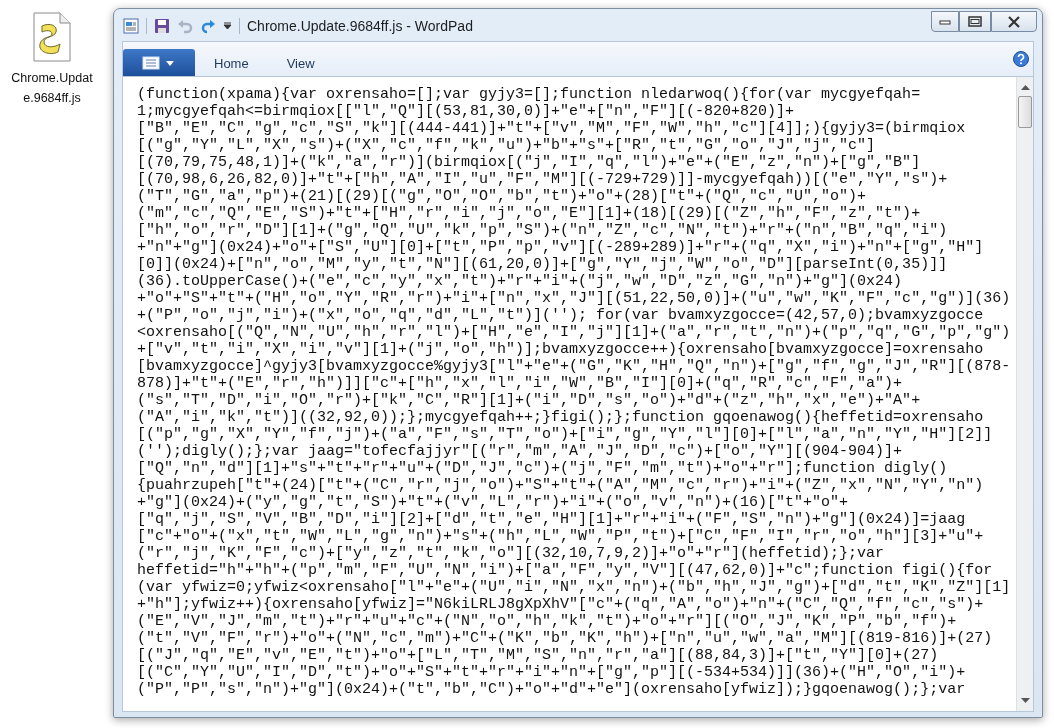  Describe the element at coordinates (529, 213) in the screenshot. I see `code-line: ("m","c","Q","E","S")+"t"+["H","r","i","j","o","E"][1]+(18)[(29)[("Z","h","F","z","t")+` at that location.